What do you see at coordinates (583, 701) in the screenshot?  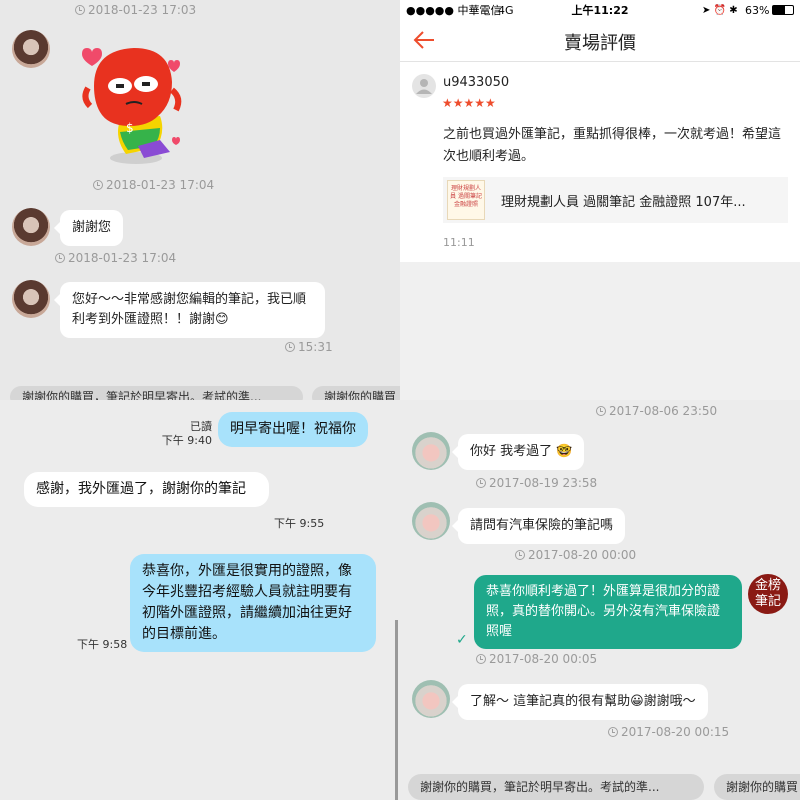 I see `message-text: 了解～ 這筆記真的很有幫助😀謝謝哦～` at bounding box center [583, 701].